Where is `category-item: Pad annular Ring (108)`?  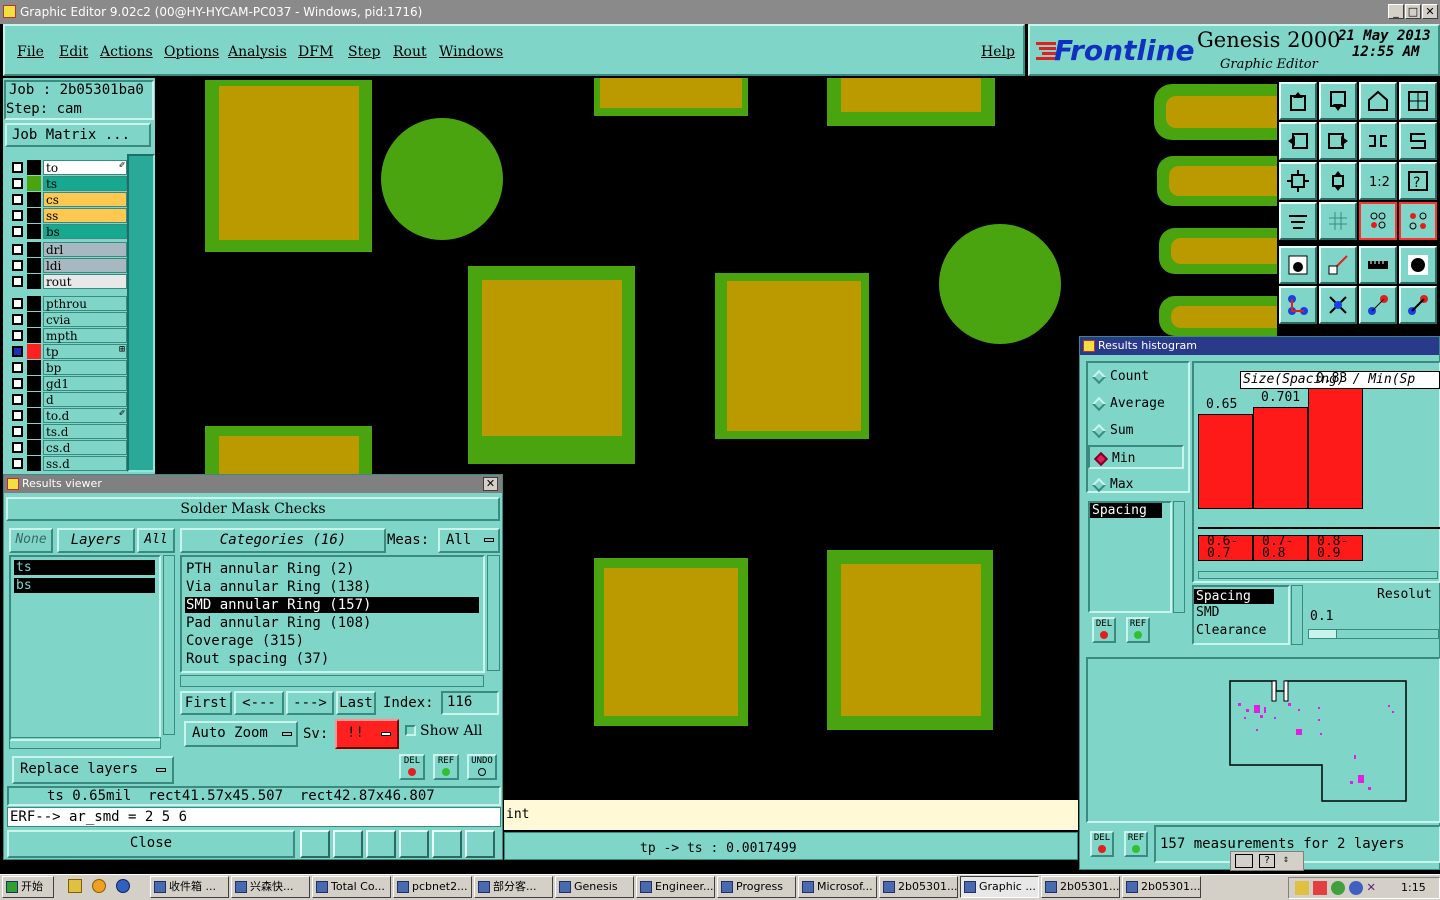 category-item: Pad annular Ring (108) is located at coordinates (332, 623).